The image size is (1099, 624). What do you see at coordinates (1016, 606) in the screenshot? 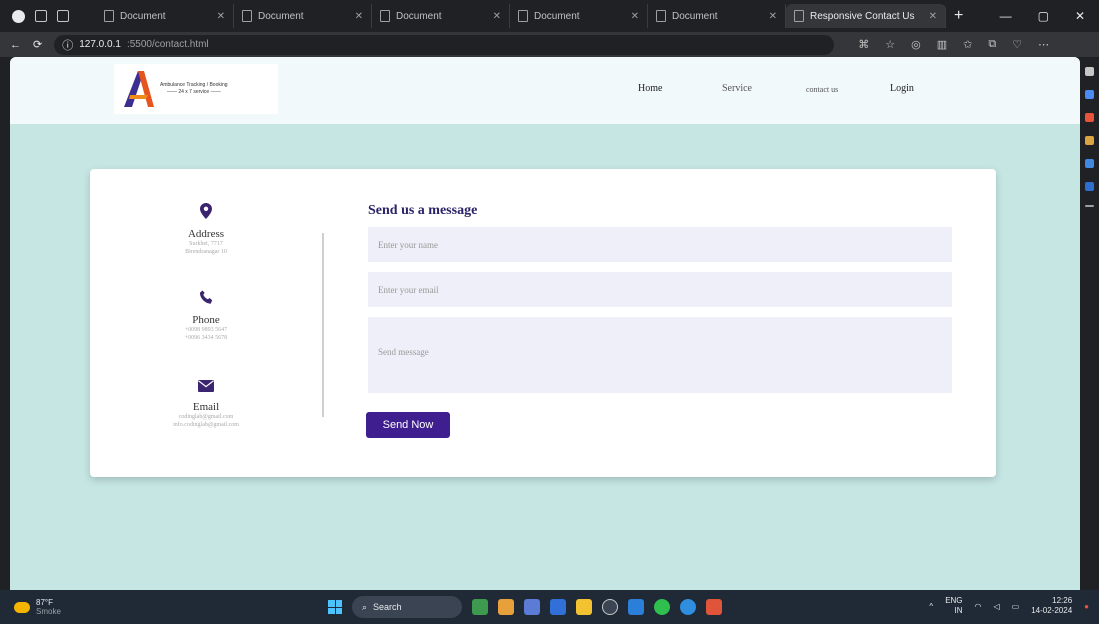
I see `battery-icon: ▭` at bounding box center [1016, 606].